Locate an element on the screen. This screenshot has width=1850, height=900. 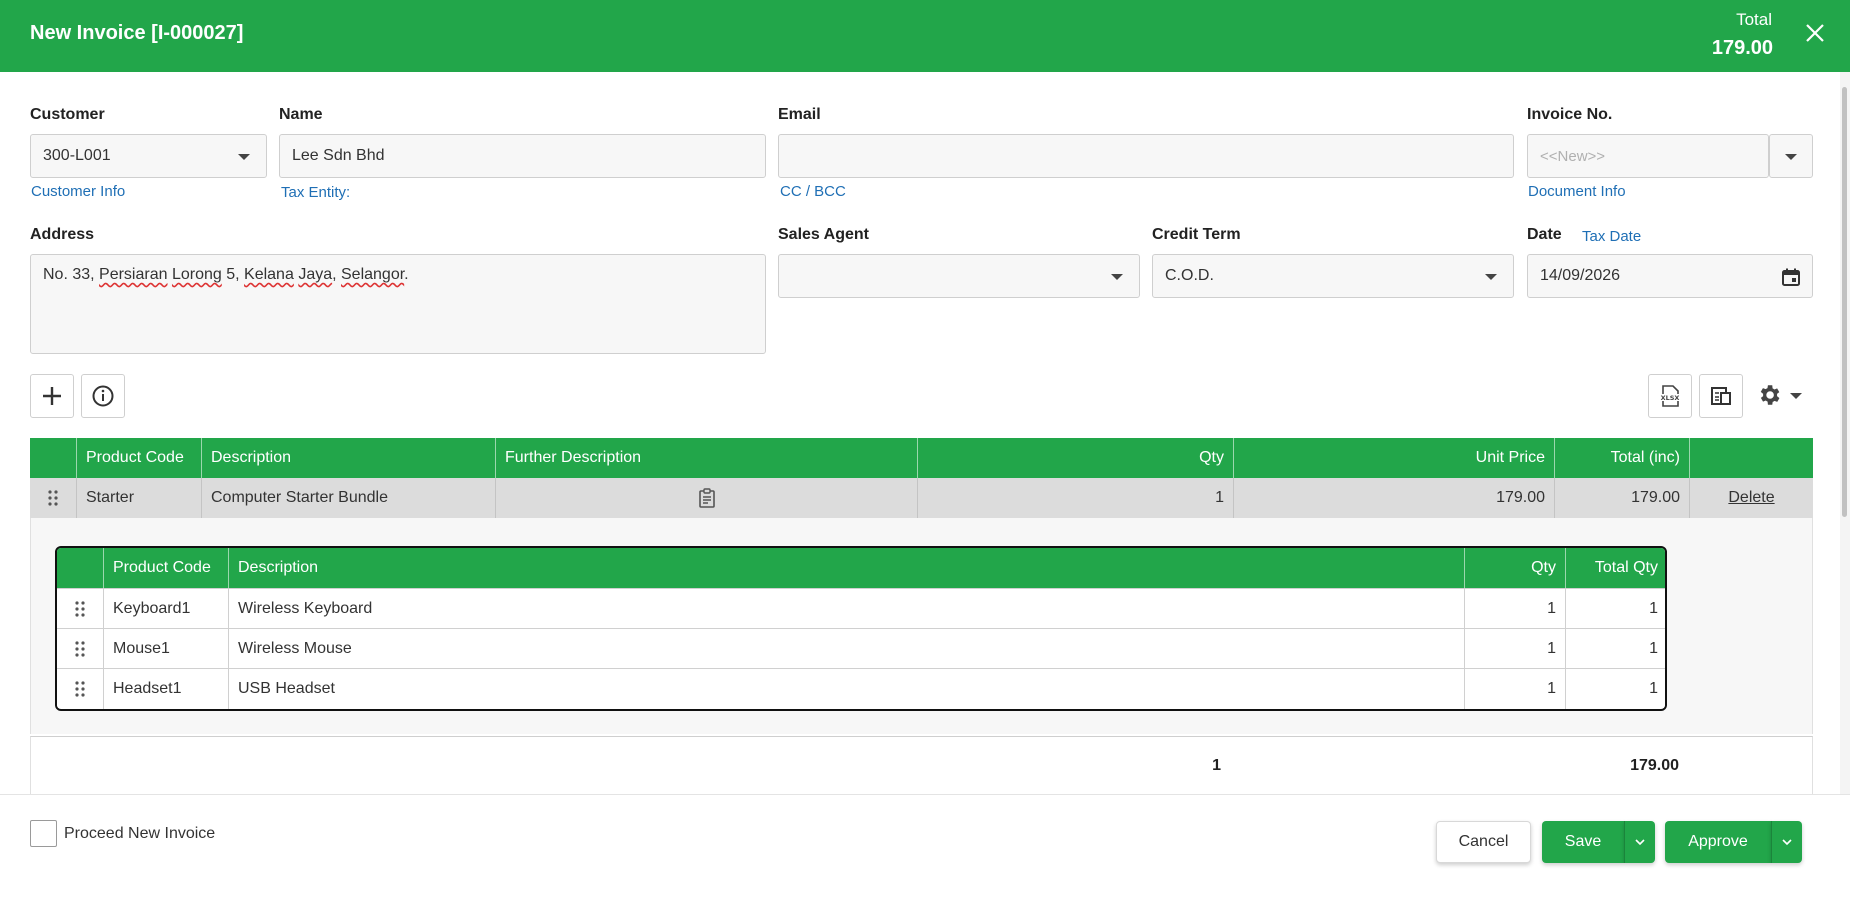
address-text: 5, is located at coordinates (233, 274).